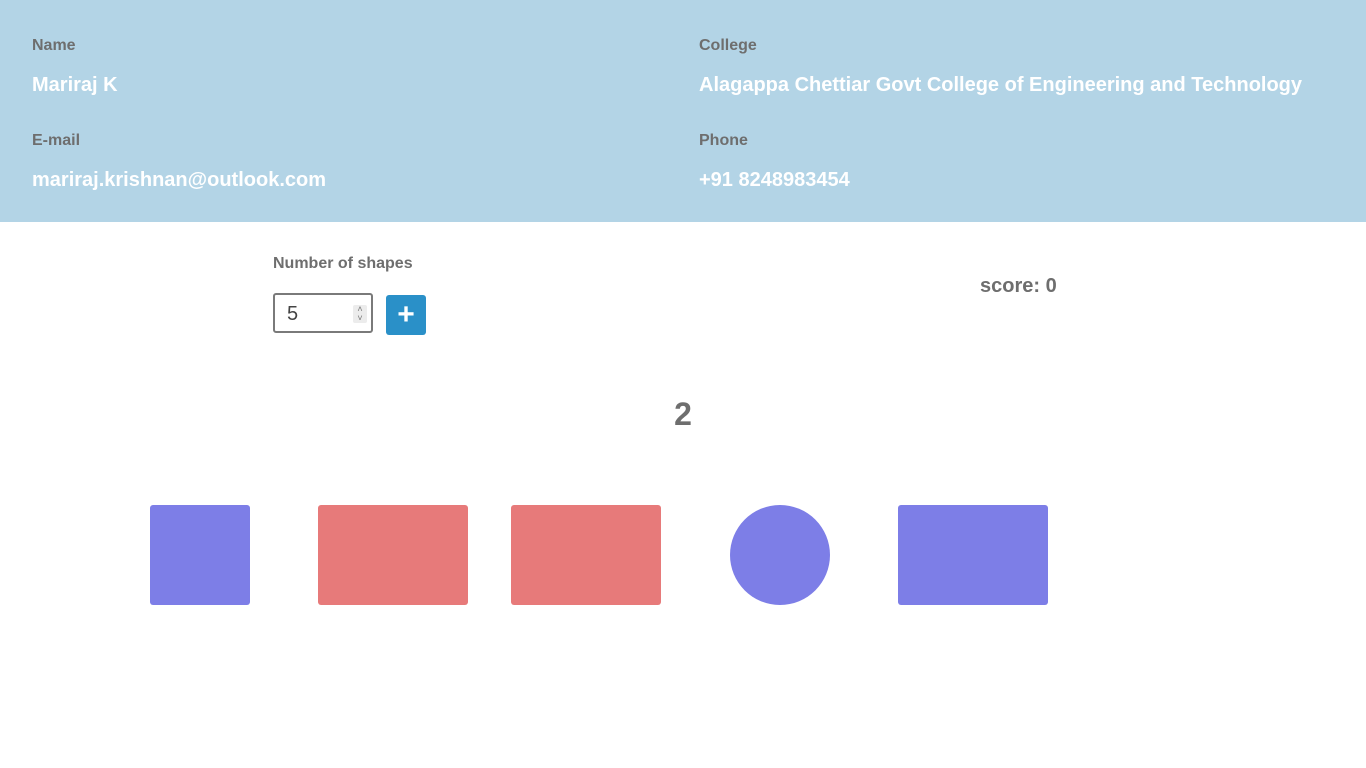 Image resolution: width=1366 pixels, height=768 pixels. Describe the element at coordinates (780, 555) in the screenshot. I see `circle-shape` at that location.